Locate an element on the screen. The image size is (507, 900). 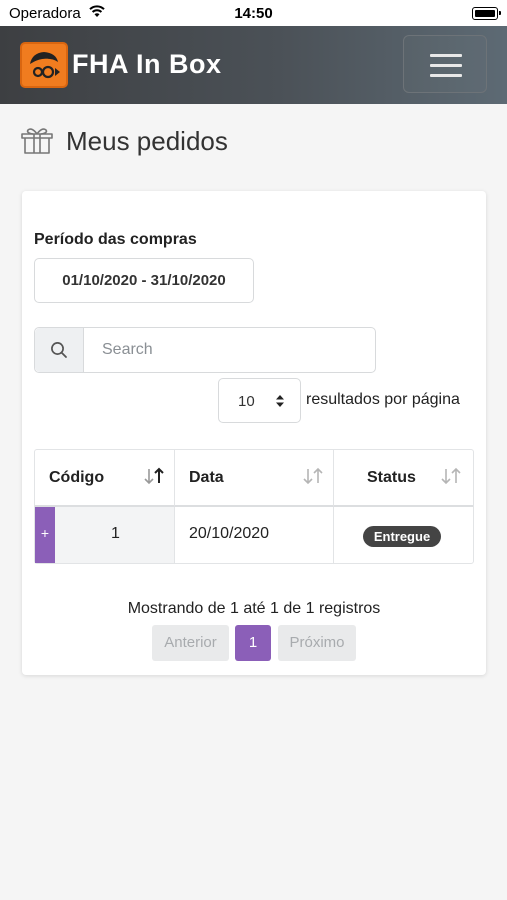
order-code: 1 is located at coordinates (115, 533).